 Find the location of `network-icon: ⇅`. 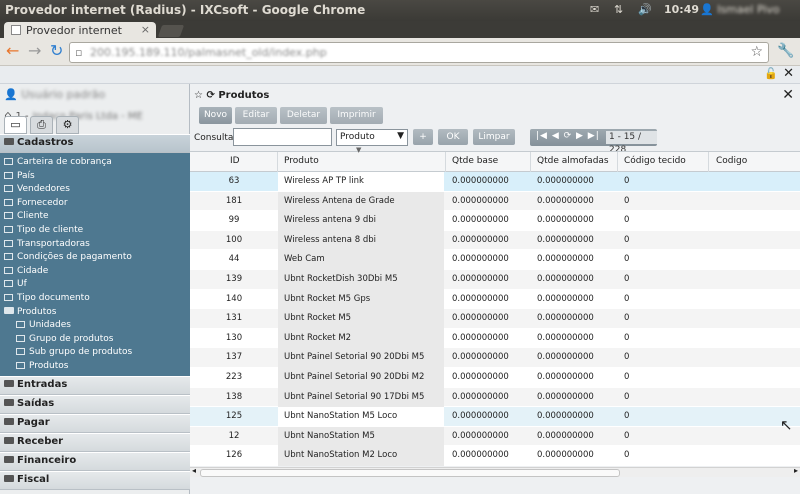

network-icon: ⇅ is located at coordinates (618, 9).